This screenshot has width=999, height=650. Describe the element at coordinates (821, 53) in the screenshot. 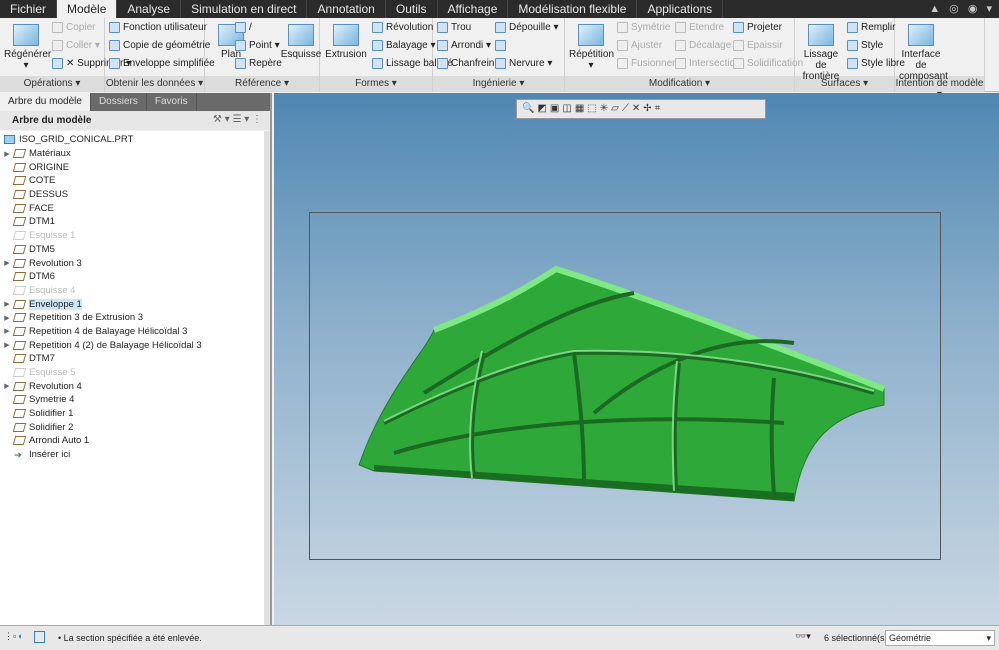

I see `ribbon-big-button: Lissage de frontière` at that location.